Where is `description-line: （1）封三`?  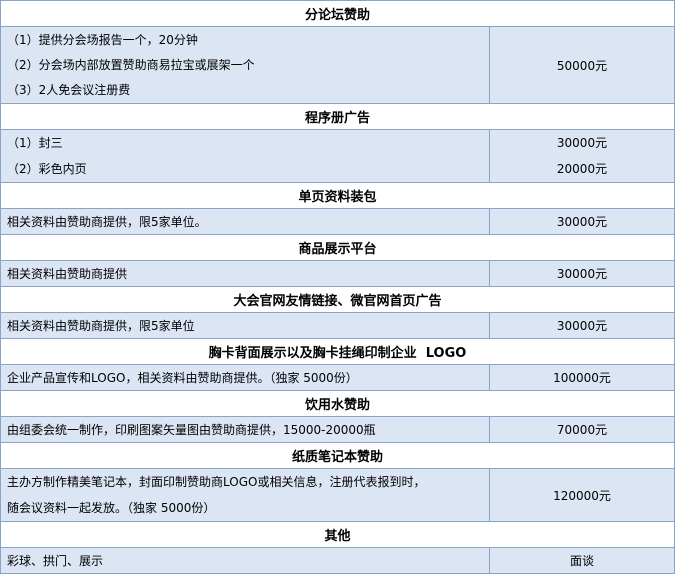
description-line: （1）封三 is located at coordinates (35, 143).